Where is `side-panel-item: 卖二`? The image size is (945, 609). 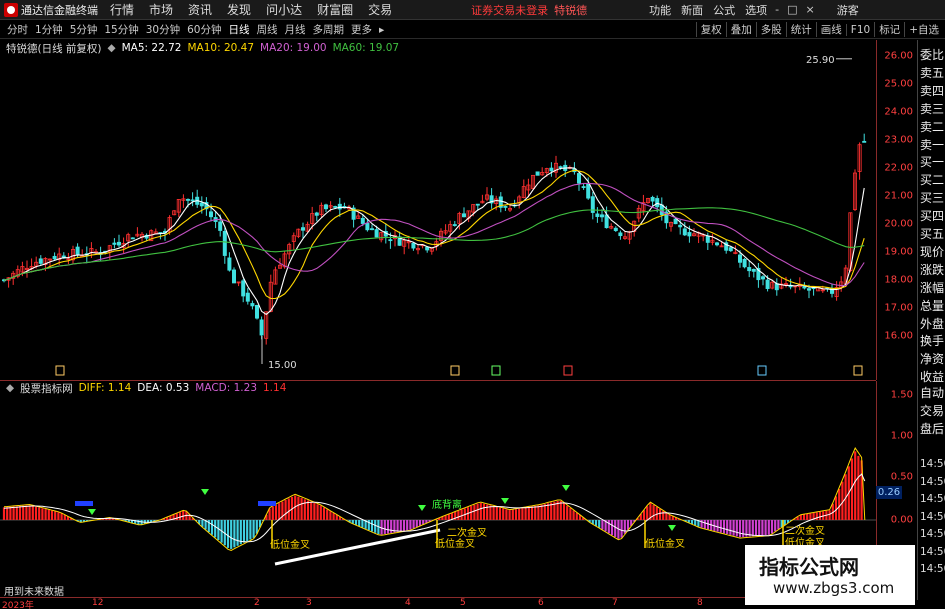 side-panel-item: 卖二 is located at coordinates (932, 126).